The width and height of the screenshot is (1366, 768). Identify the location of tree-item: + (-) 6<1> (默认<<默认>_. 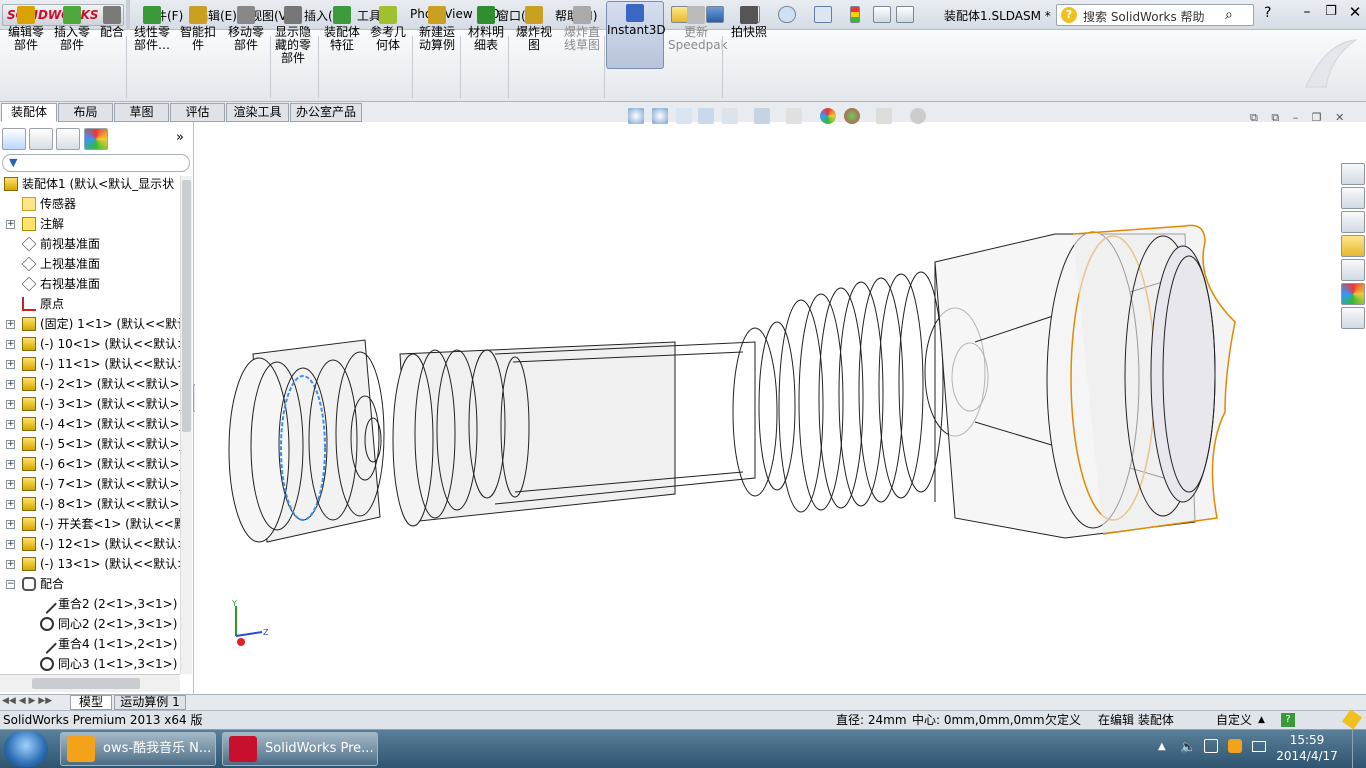
(90, 464).